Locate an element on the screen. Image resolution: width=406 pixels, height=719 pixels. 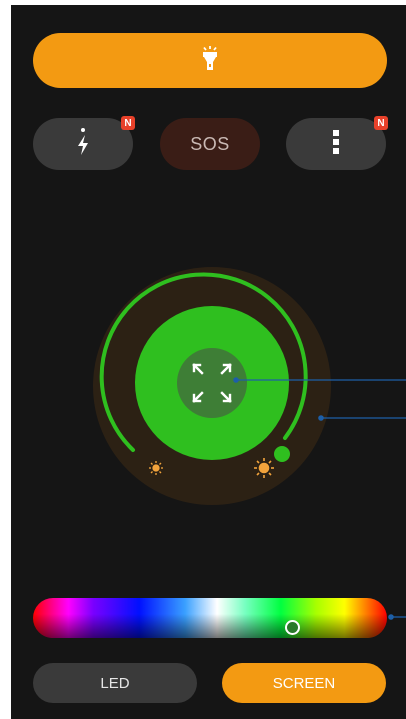
screen-mode-button: SCREEN is located at coordinates (304, 683).